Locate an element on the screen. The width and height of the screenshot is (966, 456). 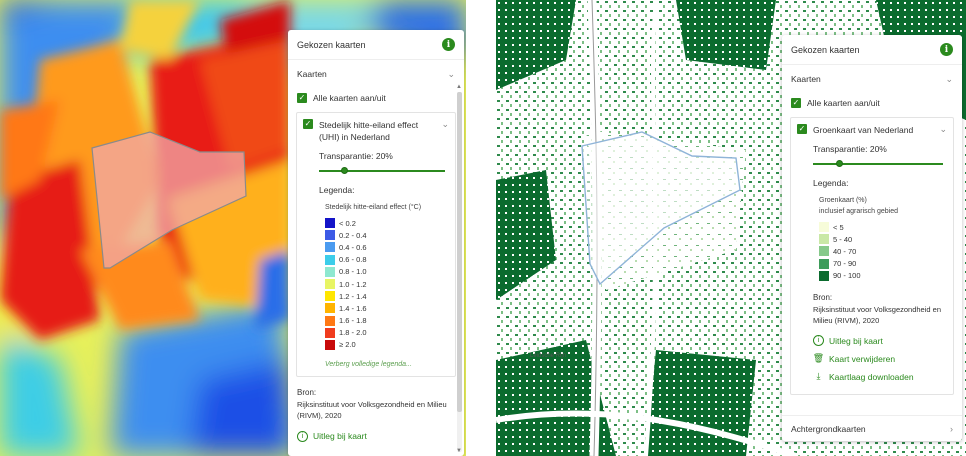
scroll-up-icon: ▲ is located at coordinates (459, 87).